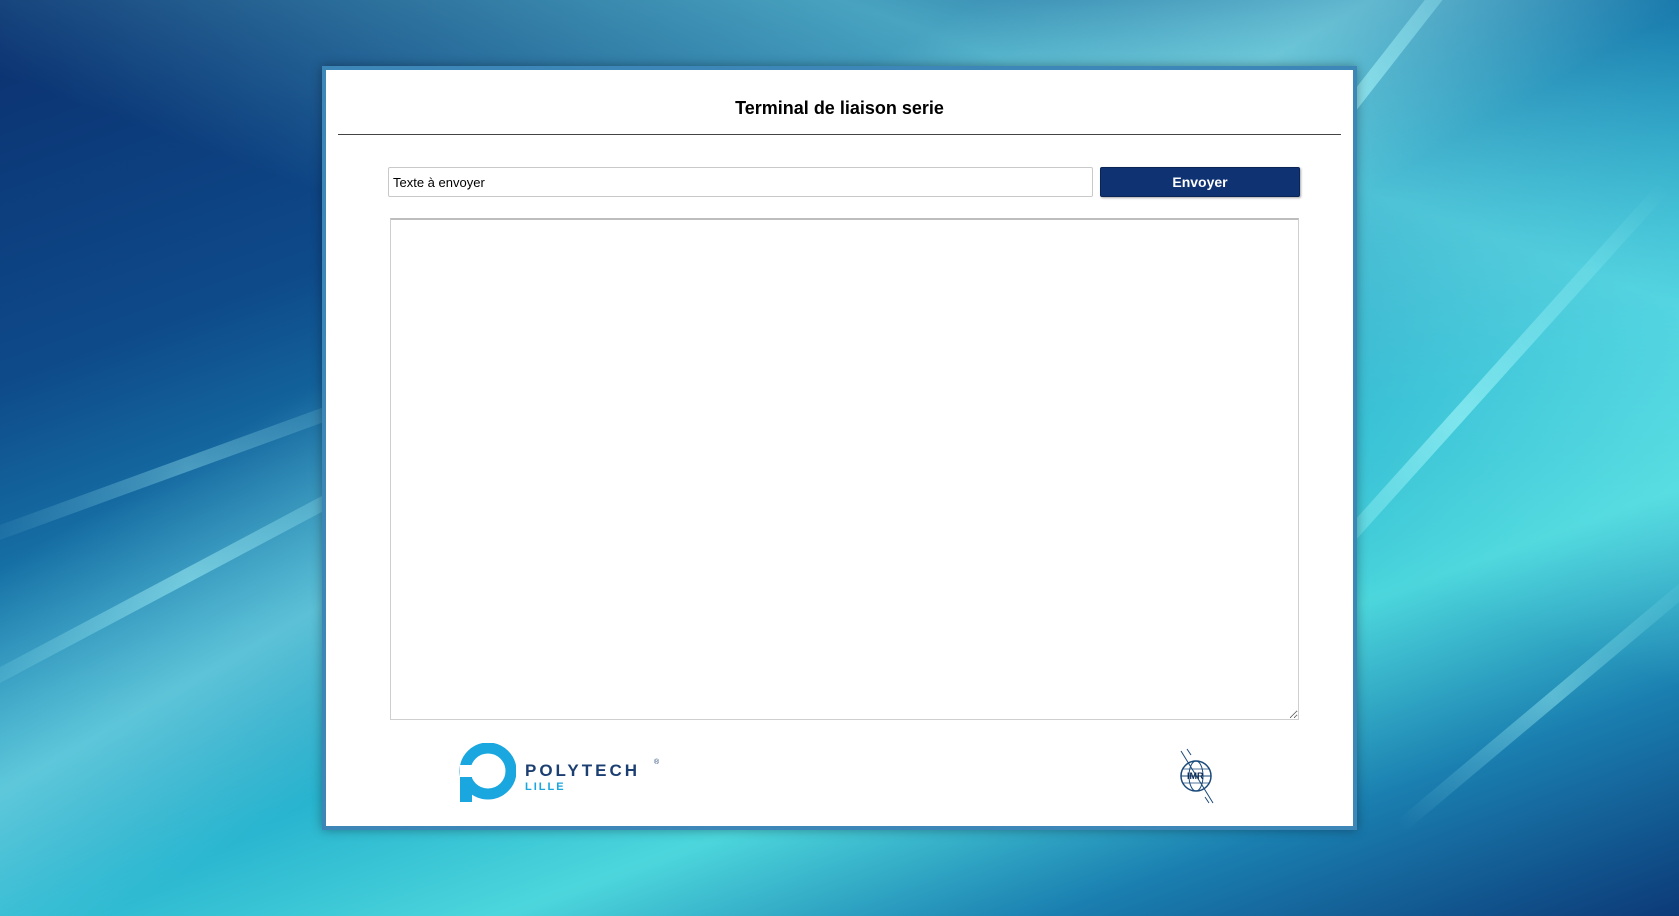 The image size is (1679, 916). I want to click on background-streak, so click(1537, 698).